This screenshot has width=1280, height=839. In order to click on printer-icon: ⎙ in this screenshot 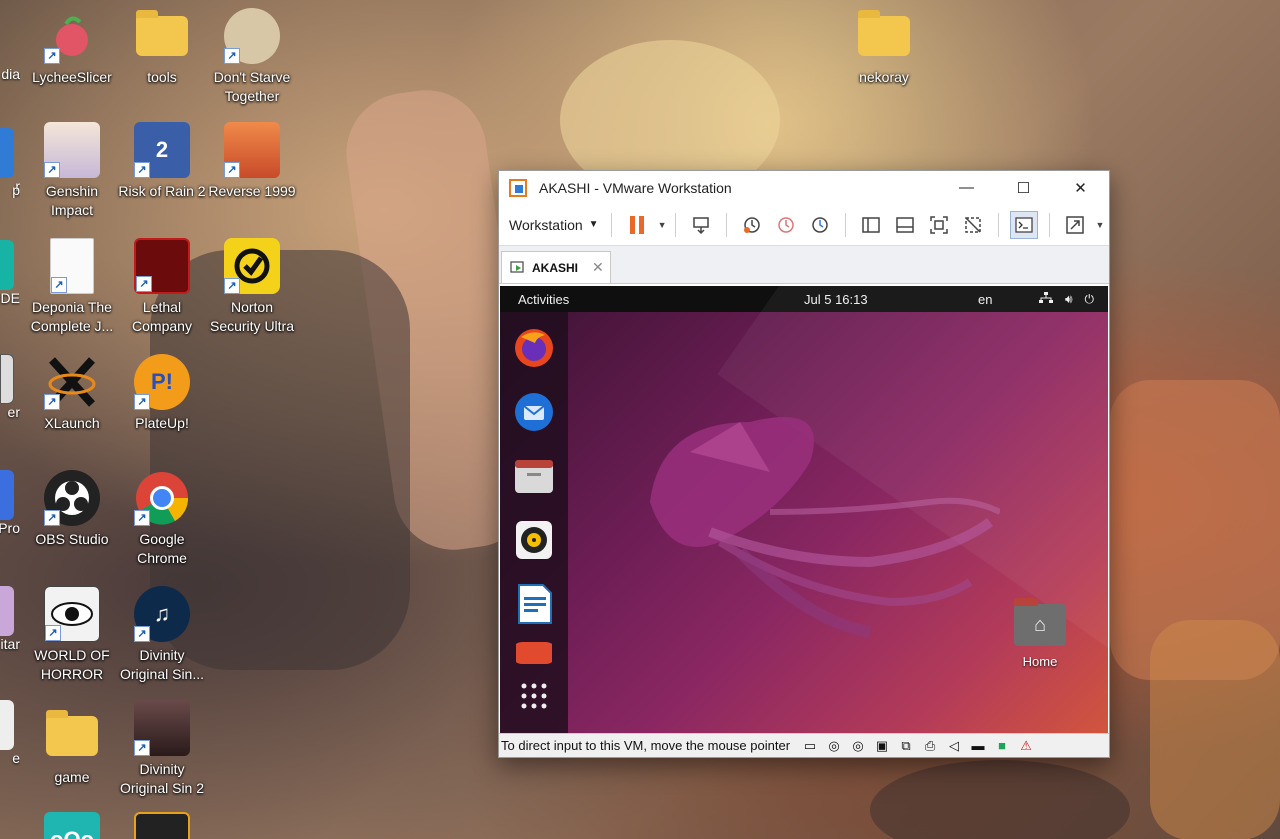, I will do `click(930, 746)`.